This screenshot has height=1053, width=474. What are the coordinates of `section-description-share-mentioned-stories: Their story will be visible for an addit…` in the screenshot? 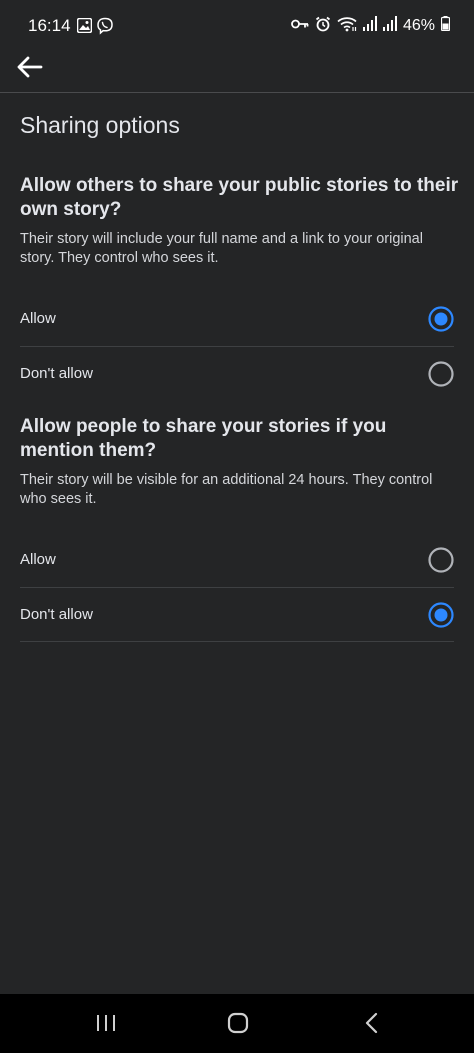 It's located at (226, 489).